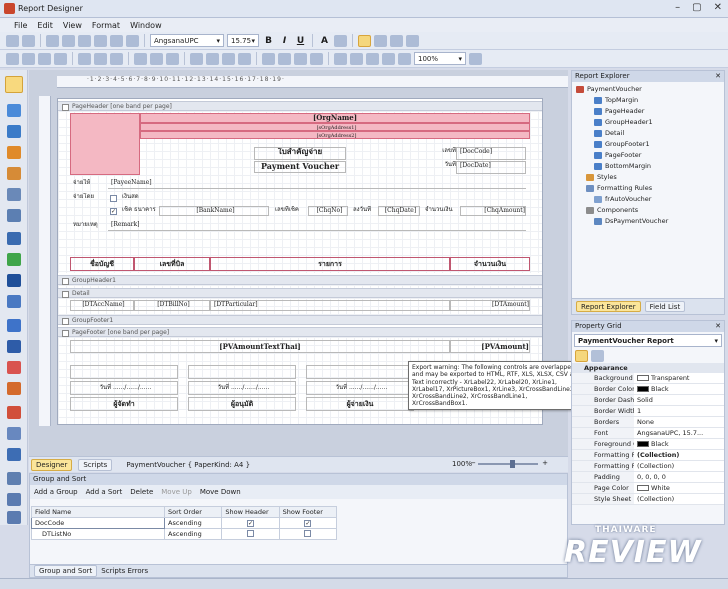  What do you see at coordinates (68, 40) in the screenshot?
I see `copy-icon` at bounding box center [68, 40].